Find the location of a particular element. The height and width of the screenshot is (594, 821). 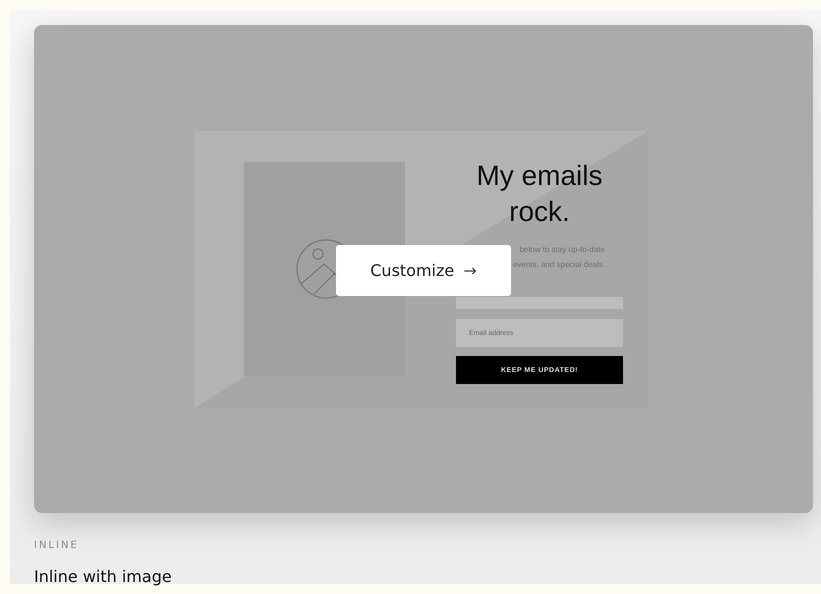

template-name: Inline with image is located at coordinates (103, 576).